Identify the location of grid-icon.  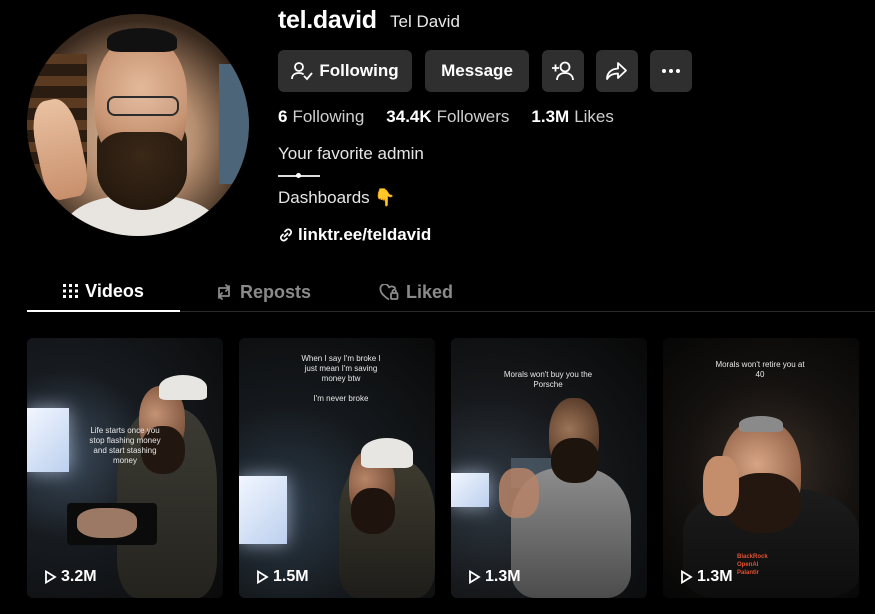
(71, 291).